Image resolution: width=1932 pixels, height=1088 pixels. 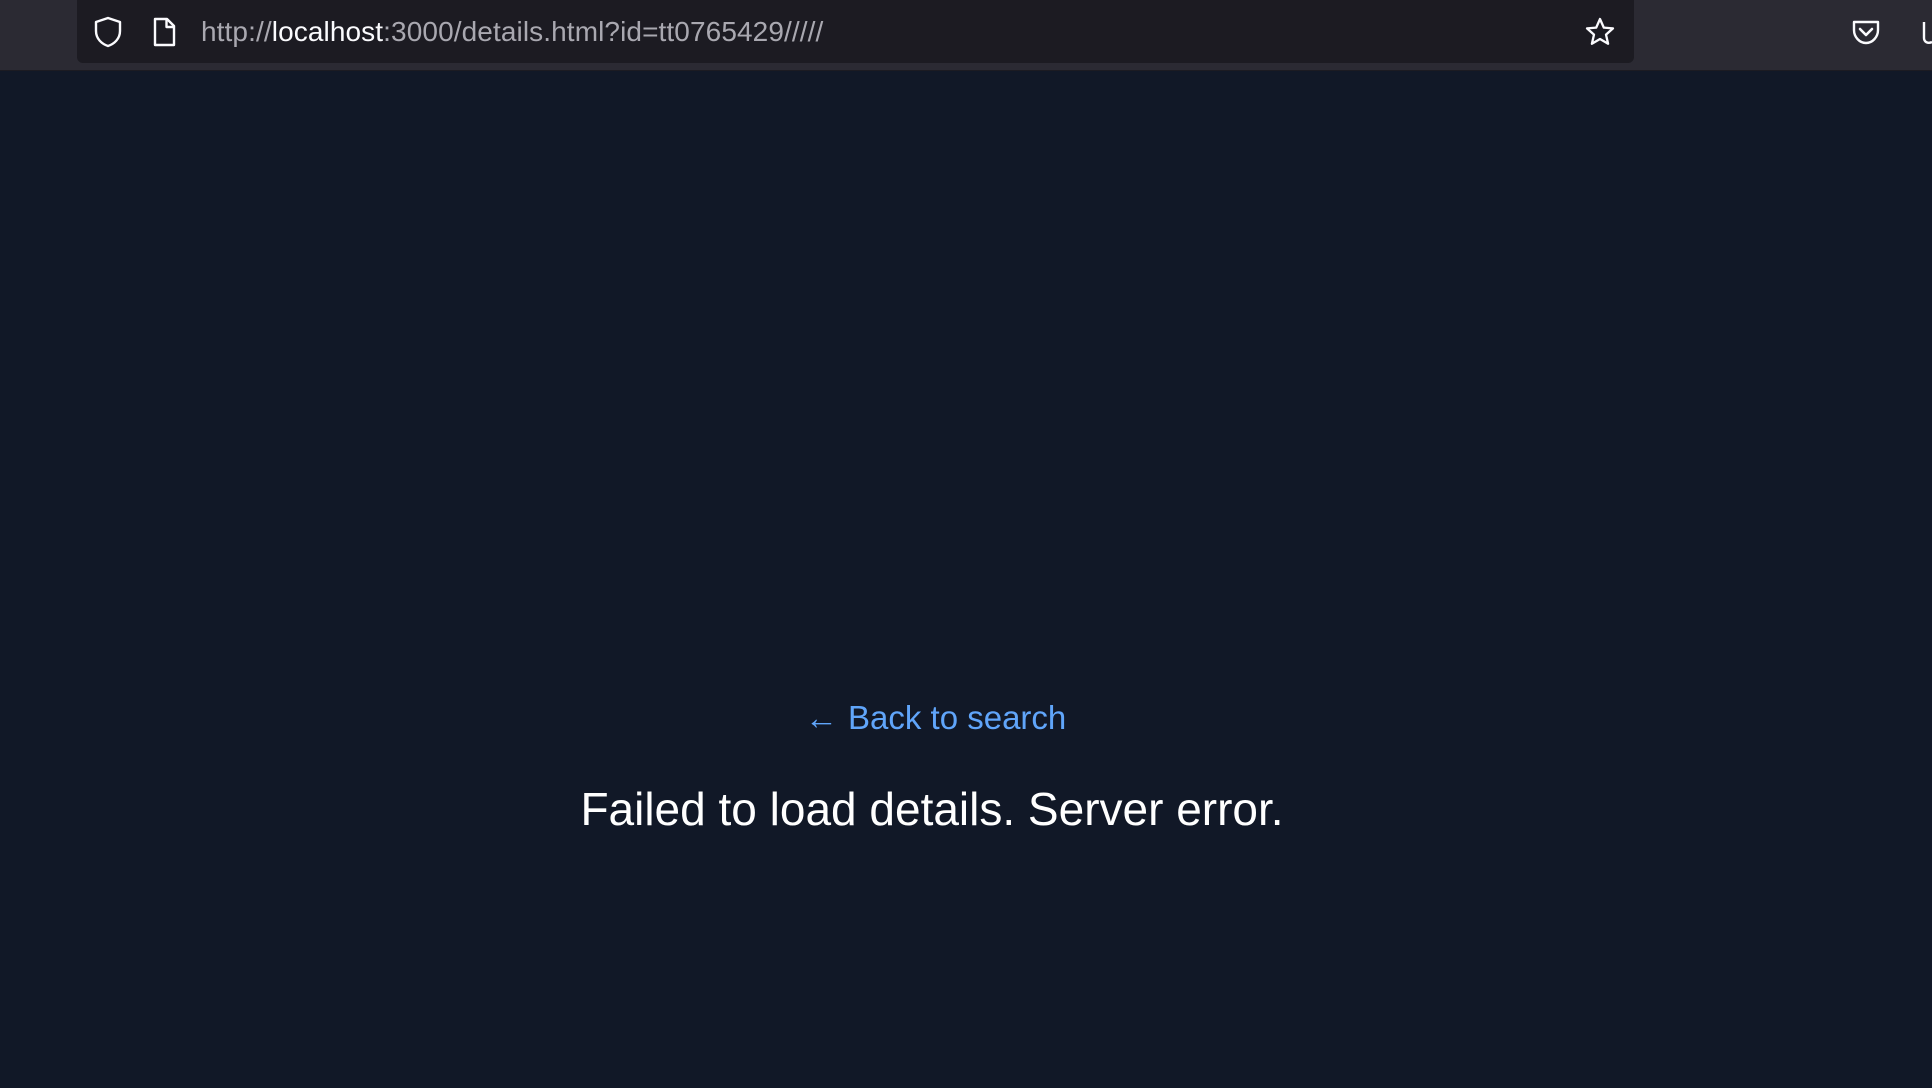 What do you see at coordinates (603, 31) in the screenshot?
I see `url-path: :3000/details.html?id=tt0765429/////` at bounding box center [603, 31].